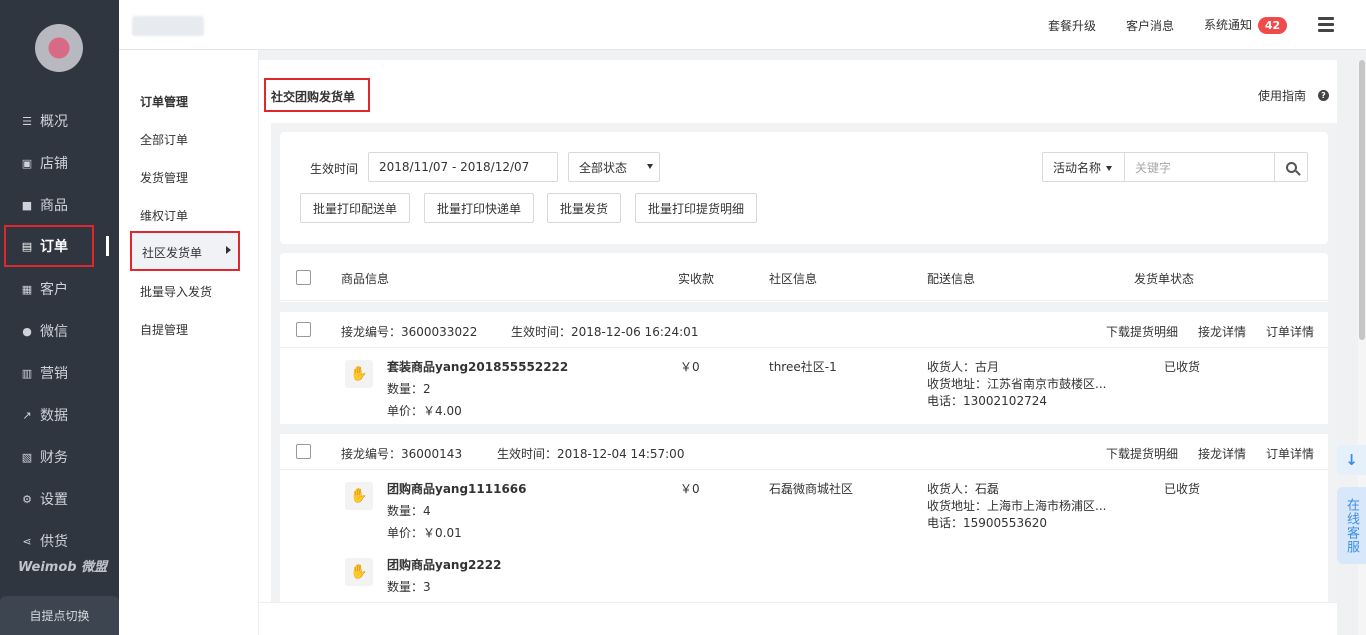 This screenshot has height=635, width=1366. Describe the element at coordinates (313, 97) in the screenshot. I see `page-title: 社交团购发货单` at that location.